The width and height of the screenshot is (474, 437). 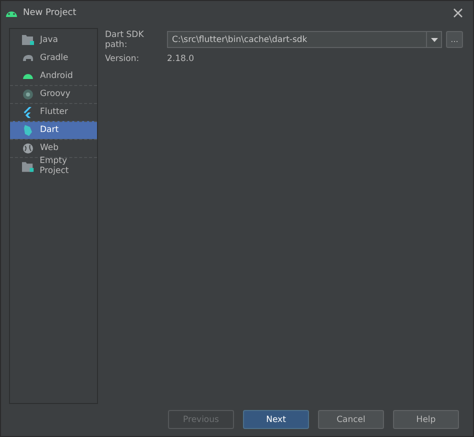 What do you see at coordinates (53, 147) in the screenshot?
I see `sidebar-item: Web` at bounding box center [53, 147].